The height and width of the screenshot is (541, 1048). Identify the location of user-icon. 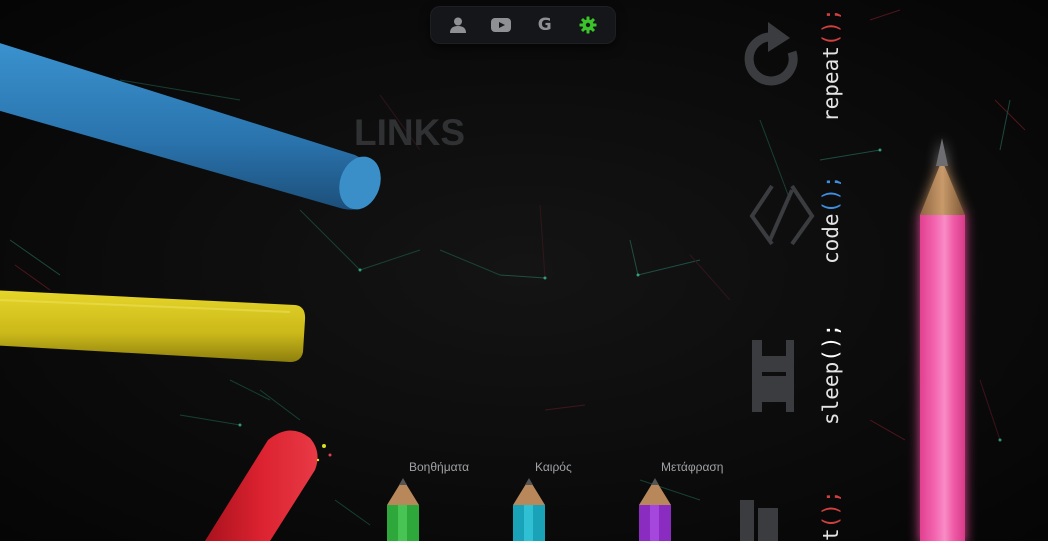
(457, 25).